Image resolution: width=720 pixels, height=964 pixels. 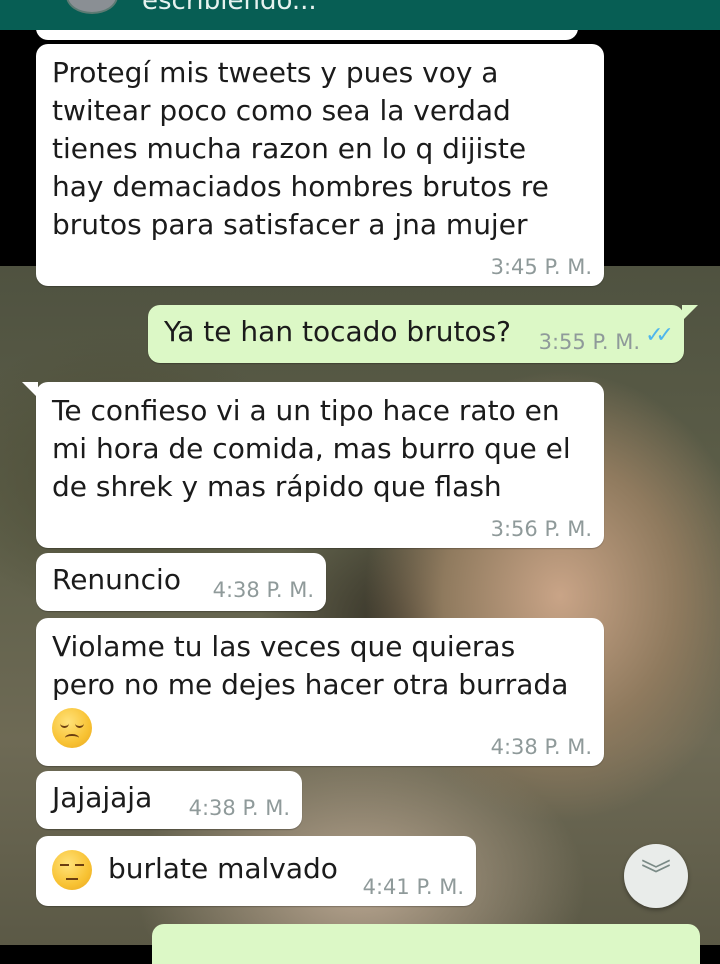 I want to click on message-text: burlate malvado, so click(x=223, y=868).